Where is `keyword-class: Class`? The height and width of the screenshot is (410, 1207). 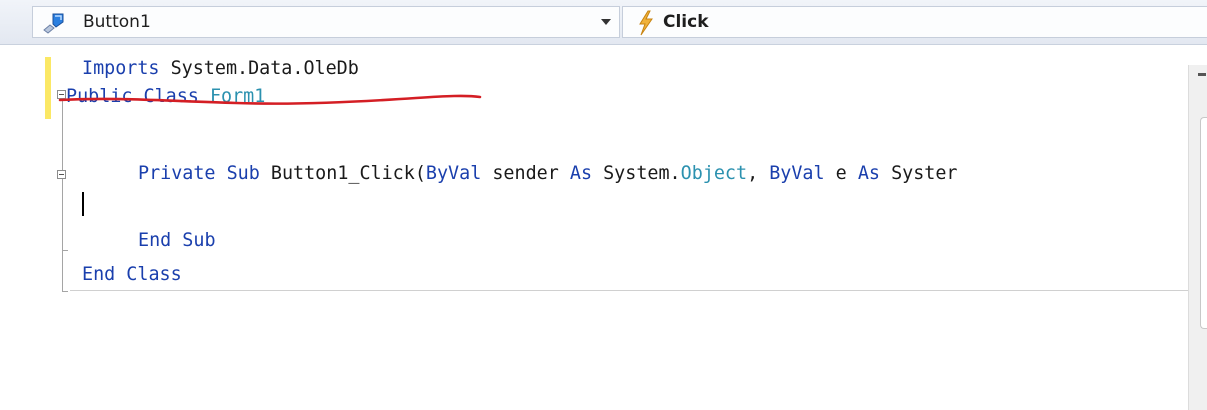 keyword-class: Class is located at coordinates (154, 274).